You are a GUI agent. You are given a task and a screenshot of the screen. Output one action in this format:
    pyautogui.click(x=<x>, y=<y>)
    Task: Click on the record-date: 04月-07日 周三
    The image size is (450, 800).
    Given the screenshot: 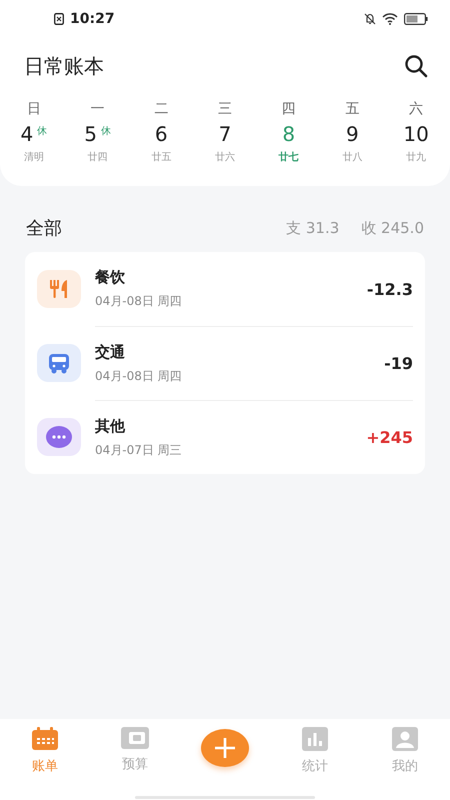 What is the action you would take?
    pyautogui.click(x=139, y=450)
    